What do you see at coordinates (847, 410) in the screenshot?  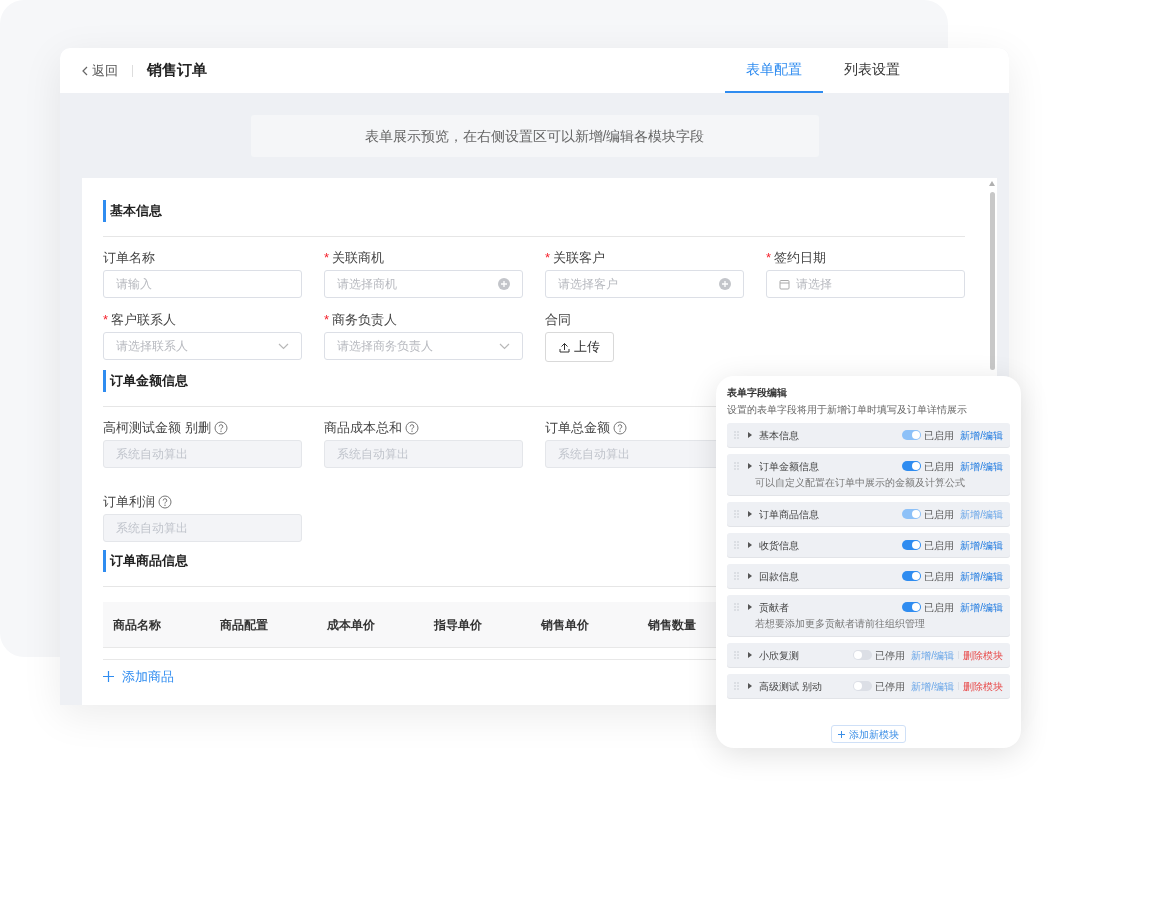 I see `panel-description: 设置的表单字段将用于新增订单时填写及订单详情展示` at bounding box center [847, 410].